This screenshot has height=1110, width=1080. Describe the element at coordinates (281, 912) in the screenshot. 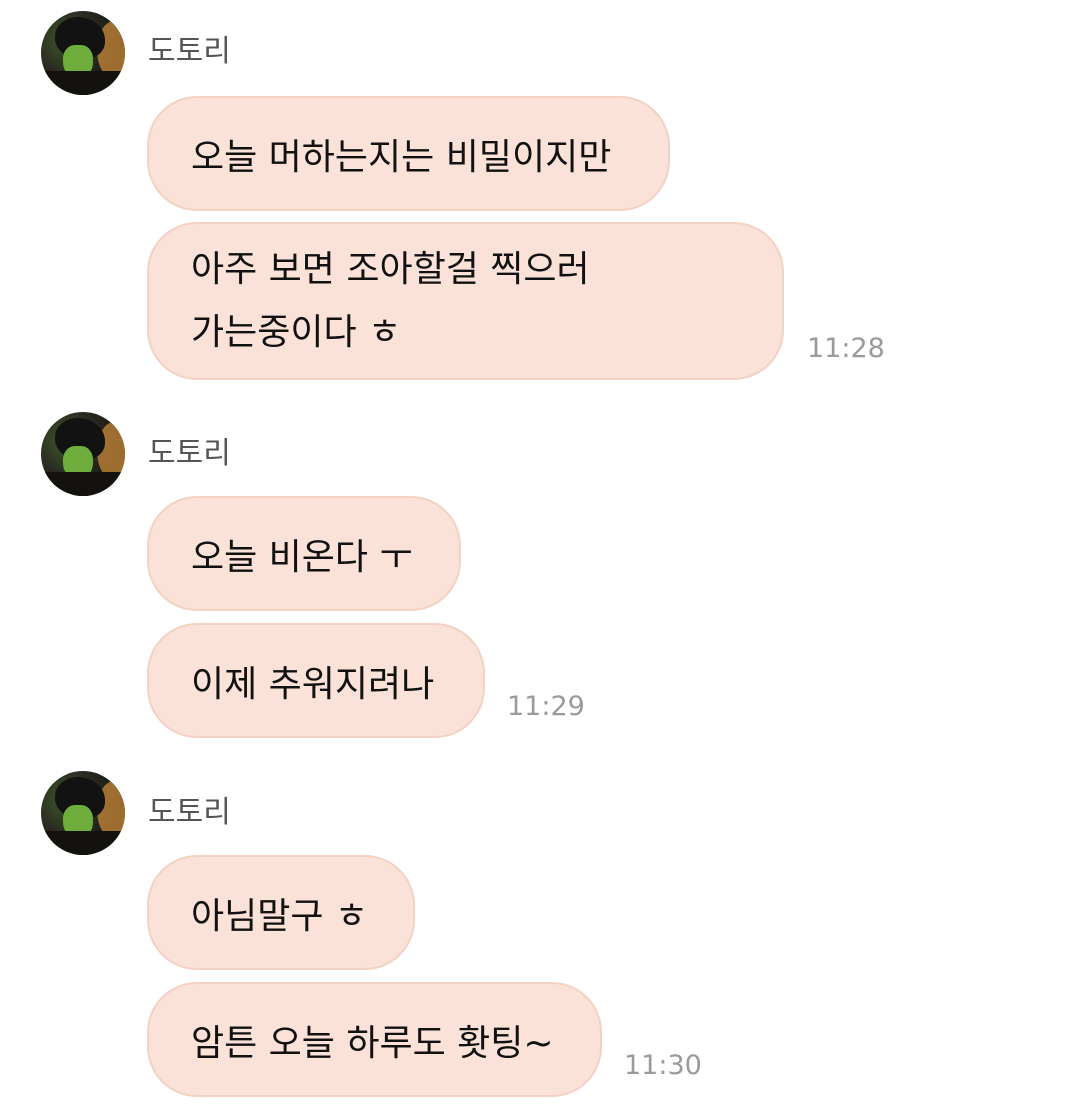

I see `message-bubble: 아님말구 ㅎ` at that location.